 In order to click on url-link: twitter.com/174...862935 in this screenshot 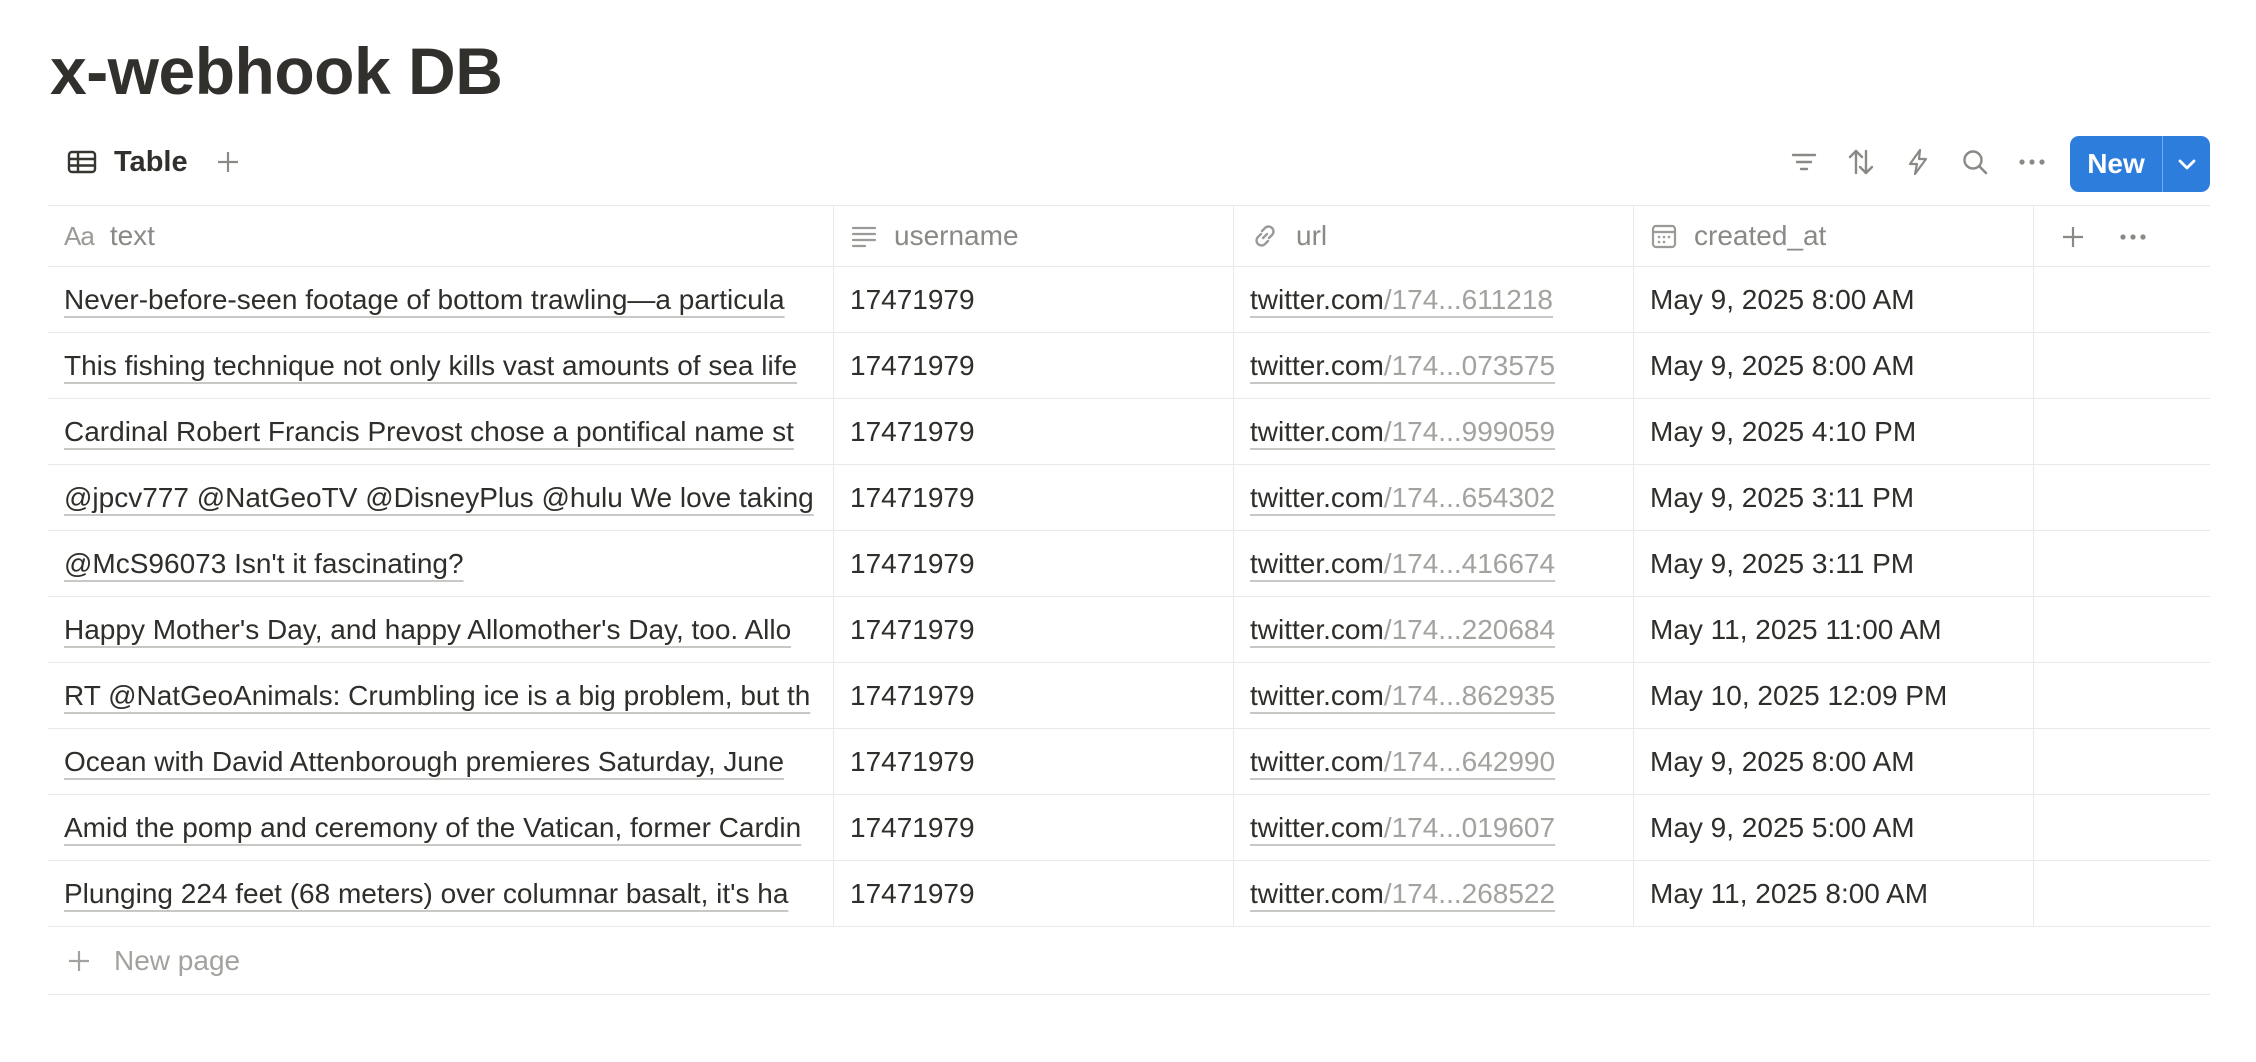, I will do `click(1402, 696)`.